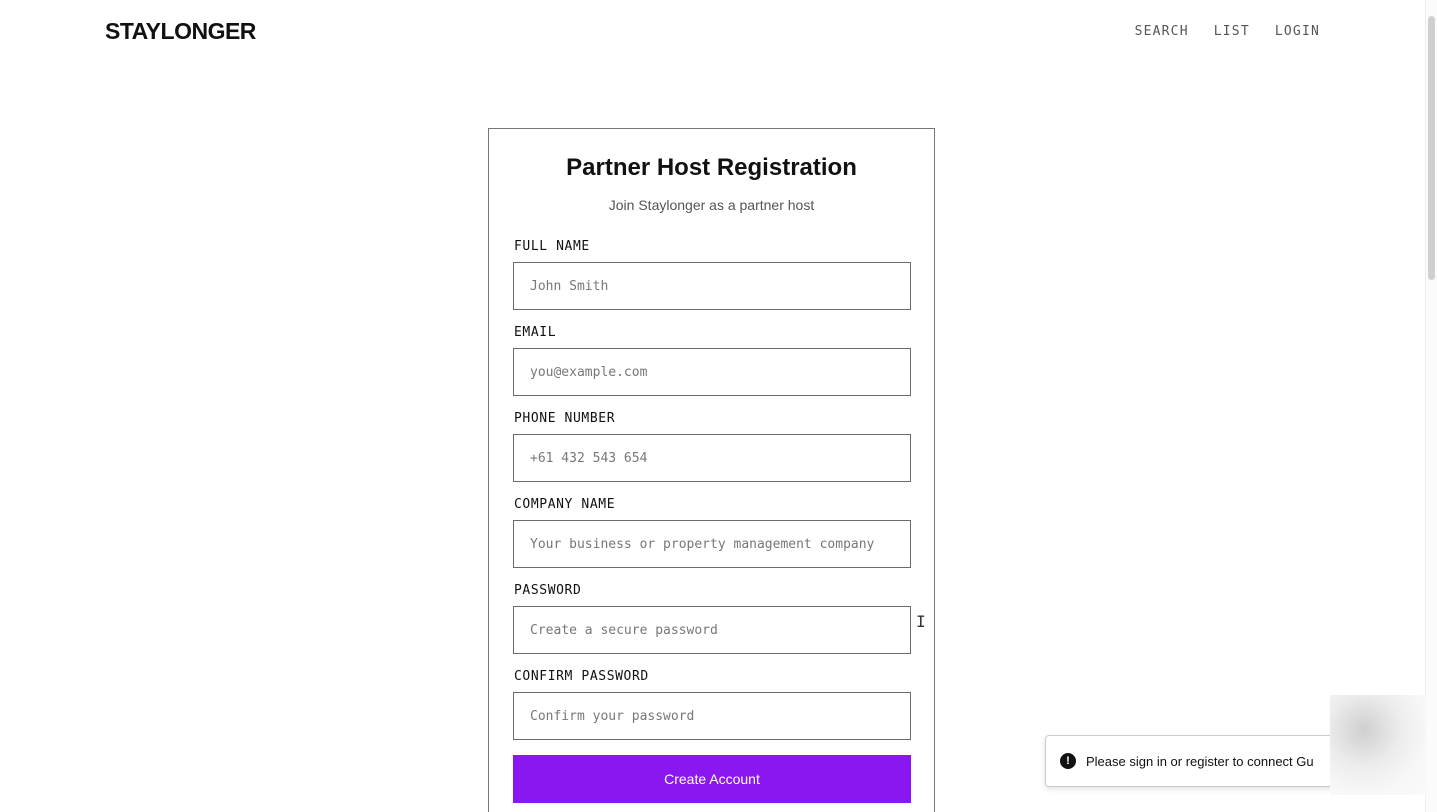  Describe the element at coordinates (565, 504) in the screenshot. I see `company-name-label: COMPANY NAME` at that location.